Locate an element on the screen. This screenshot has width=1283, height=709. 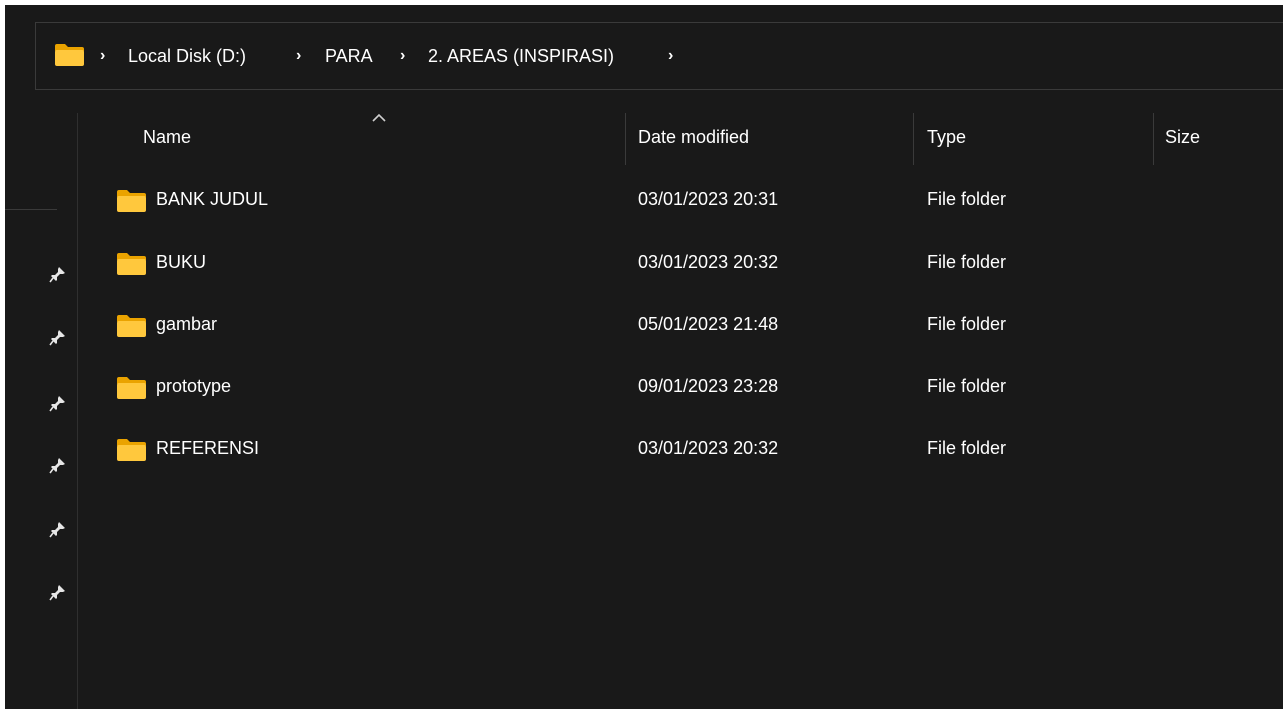
file-row: REFERENSI 03/01/2023 20:32 File folder is located at coordinates (690, 449).